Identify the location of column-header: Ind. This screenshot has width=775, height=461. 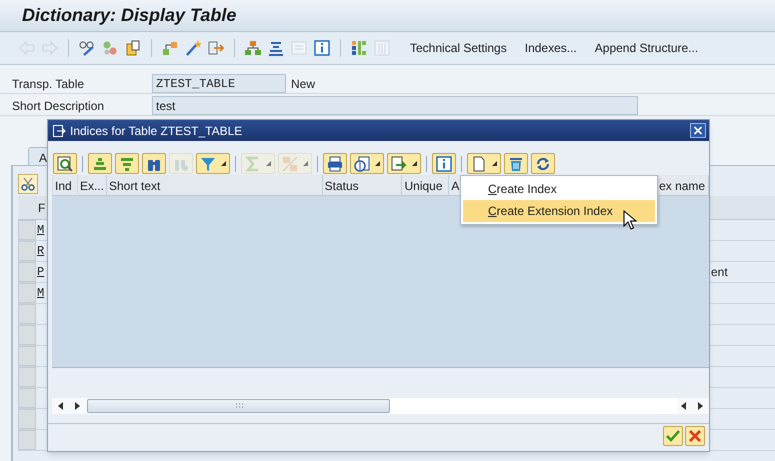
(65, 185).